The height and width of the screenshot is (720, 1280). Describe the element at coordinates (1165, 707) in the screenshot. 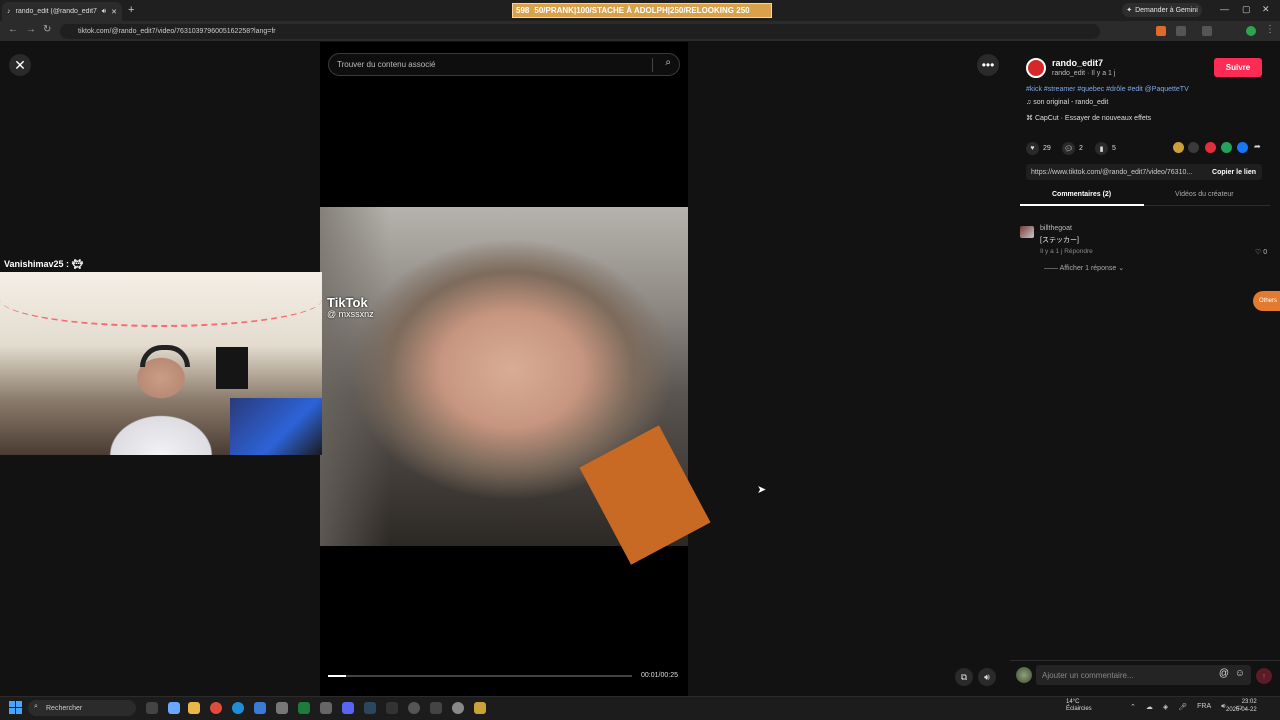

I see `network-icon: ◈` at that location.